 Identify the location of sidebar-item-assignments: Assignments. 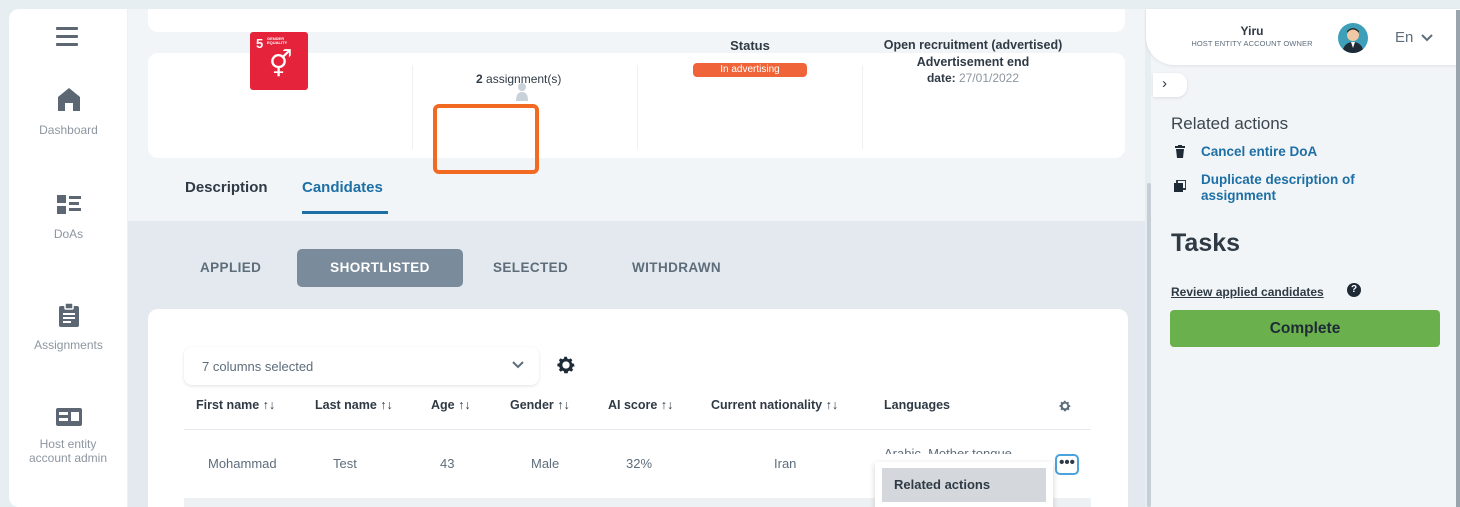
(68, 327).